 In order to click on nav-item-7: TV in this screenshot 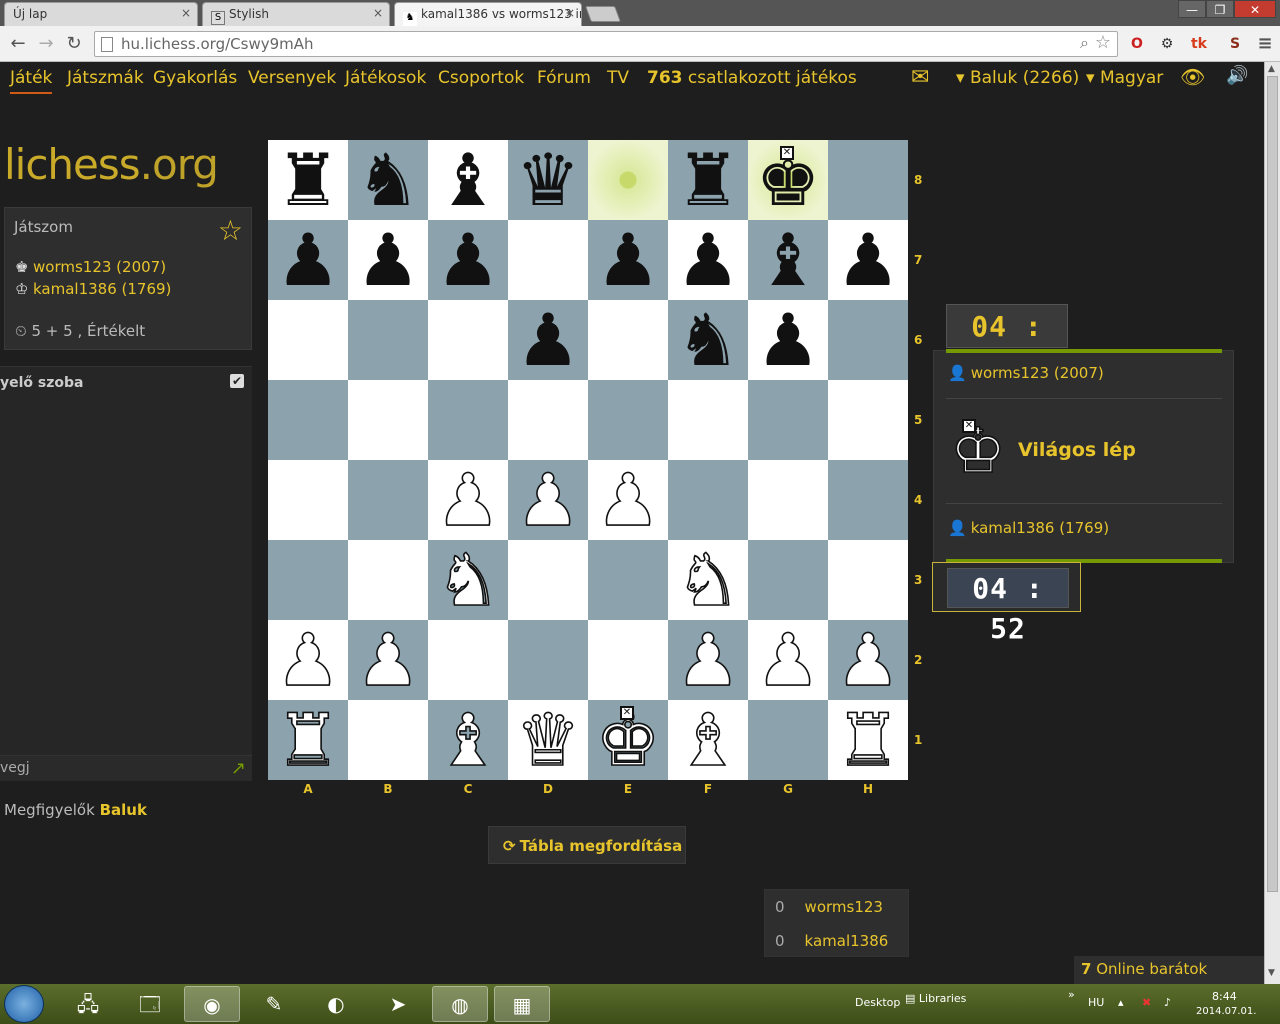, I will do `click(618, 78)`.